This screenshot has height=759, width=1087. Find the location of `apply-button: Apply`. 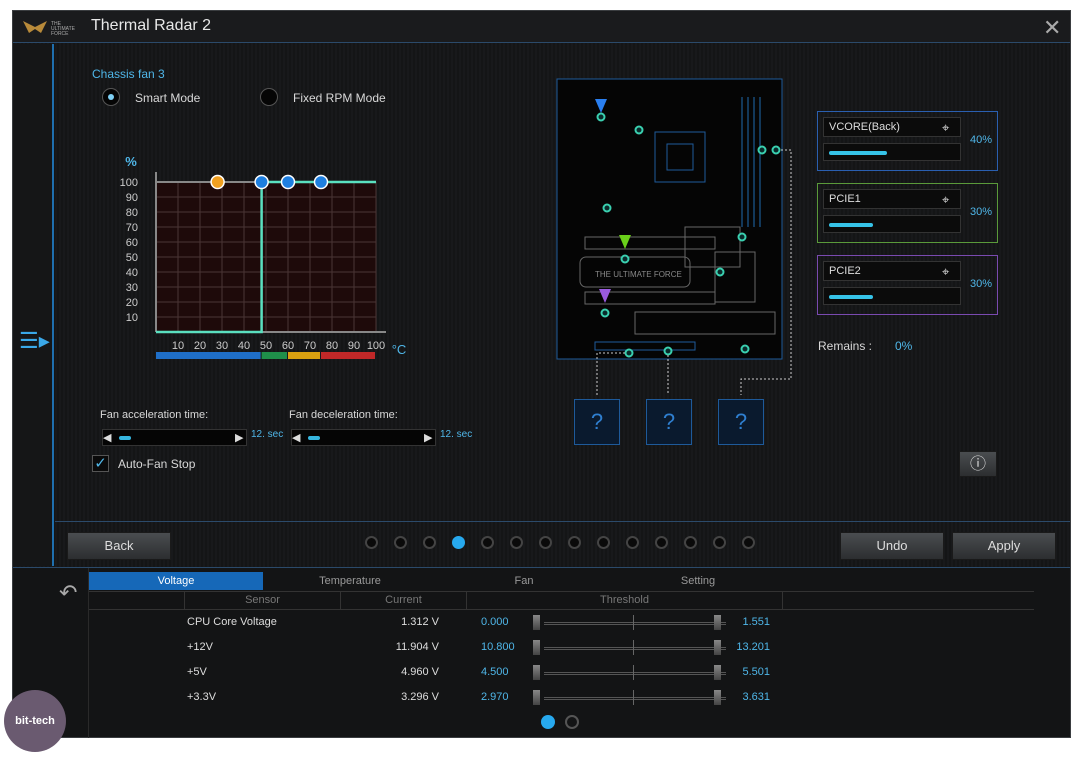

apply-button: Apply is located at coordinates (1004, 546).